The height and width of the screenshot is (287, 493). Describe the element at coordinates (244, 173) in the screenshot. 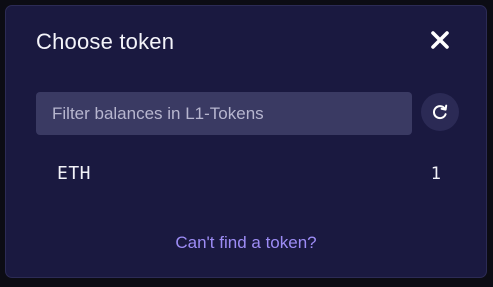

I see `token-row-eth: ETH 1` at that location.